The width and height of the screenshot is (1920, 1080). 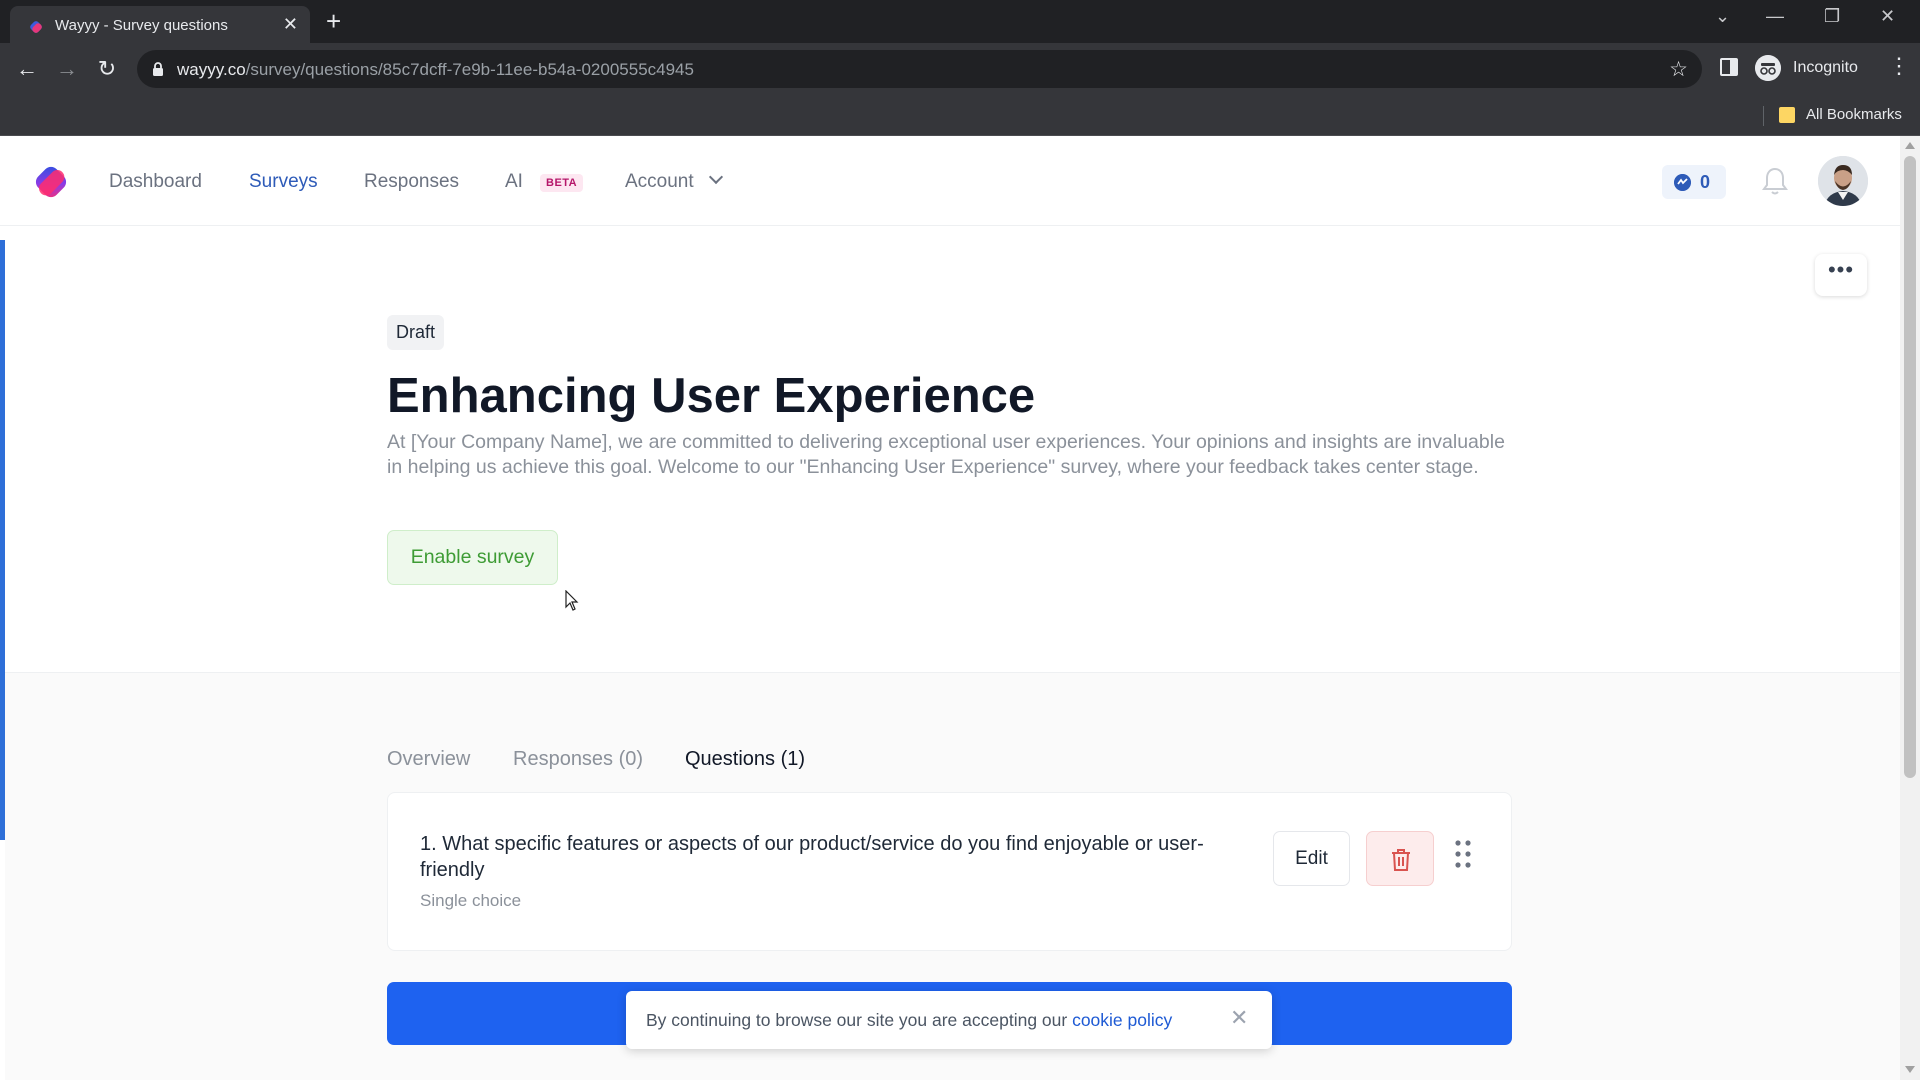 I want to click on beta-badge: BETA, so click(x=562, y=183).